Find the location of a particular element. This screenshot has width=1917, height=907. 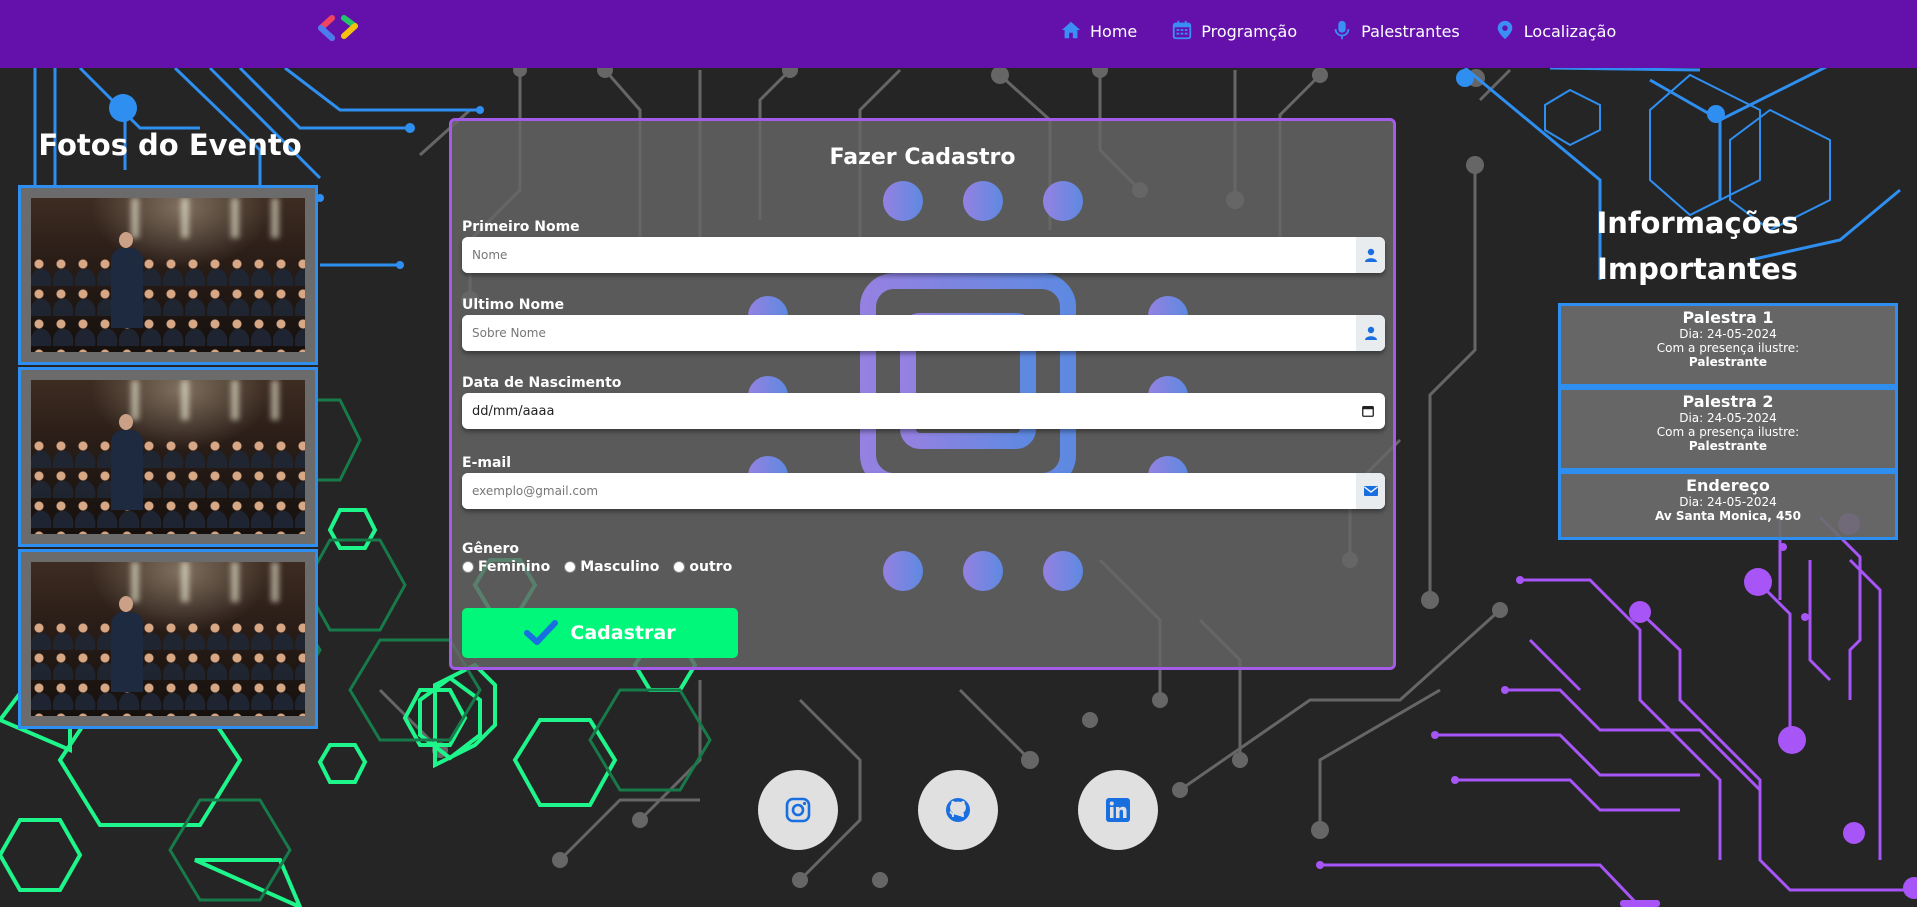

linkedin-icon is located at coordinates (1118, 810).